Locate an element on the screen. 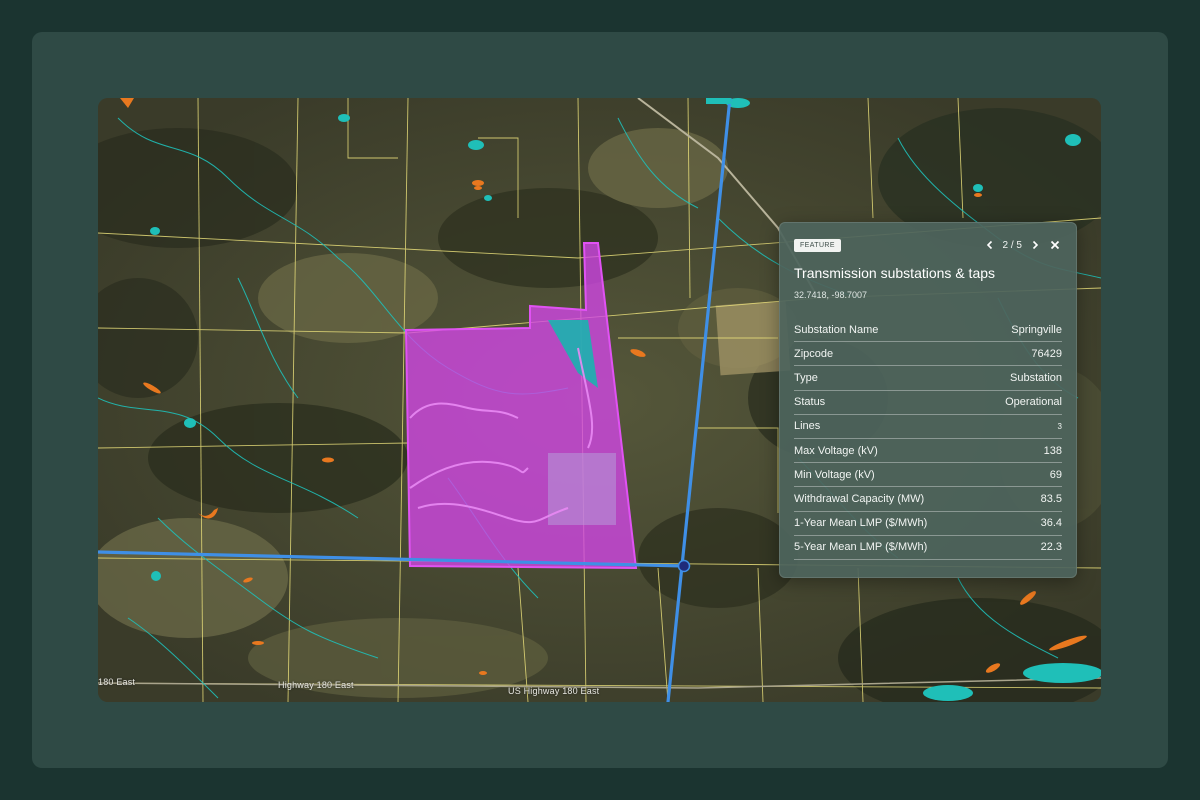 Image resolution: width=1200 pixels, height=800 pixels. feature-pager: 2 / 5 is located at coordinates (1022, 245).